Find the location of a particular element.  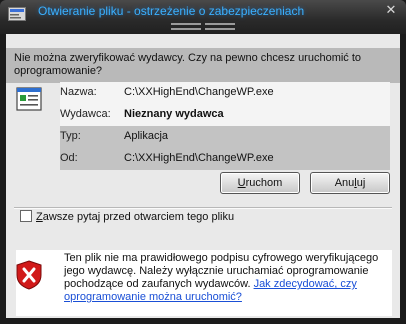

cancel-button: Anuluj is located at coordinates (350, 183).